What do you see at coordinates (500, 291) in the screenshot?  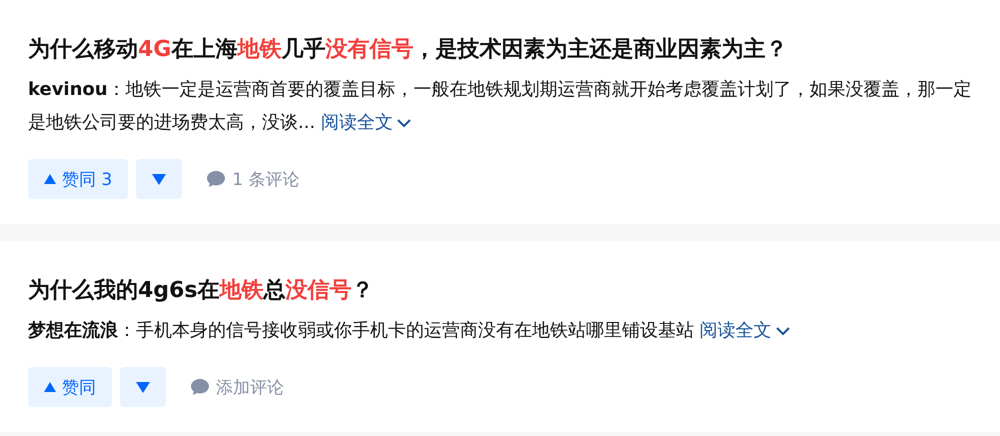 I see `question-title: 为什么我的4g6s在地铁总没信号？` at bounding box center [500, 291].